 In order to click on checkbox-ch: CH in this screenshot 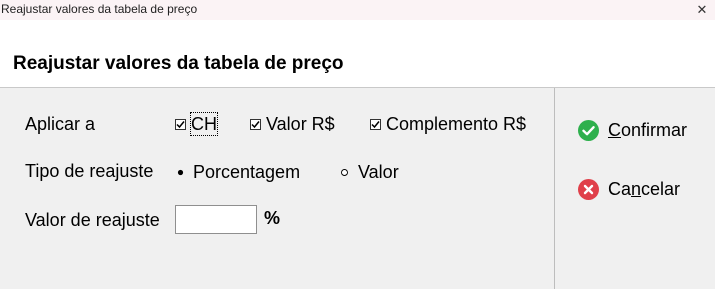, I will do `click(196, 124)`.